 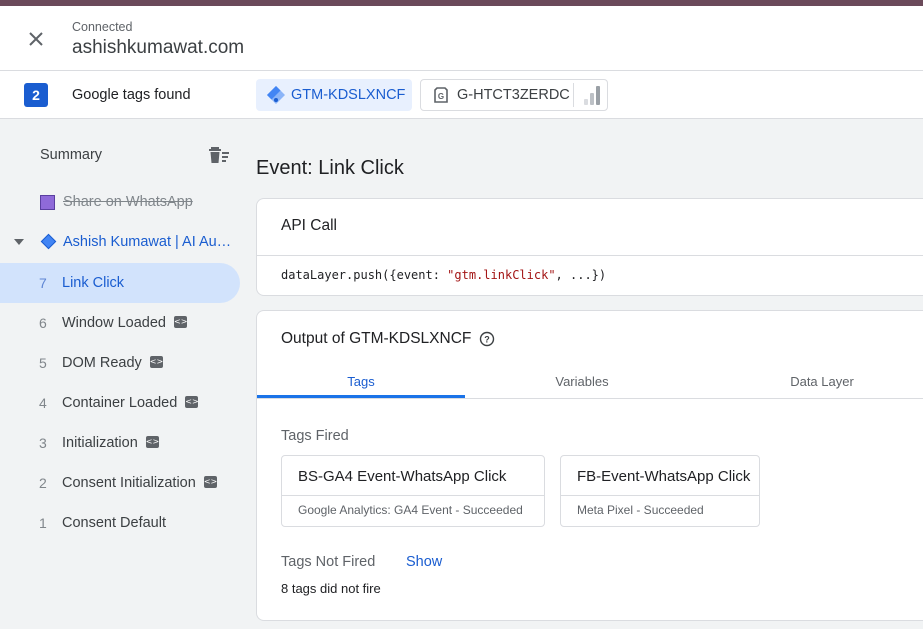 I want to click on code-prefix: dataLayer.push({event:, so click(x=364, y=275).